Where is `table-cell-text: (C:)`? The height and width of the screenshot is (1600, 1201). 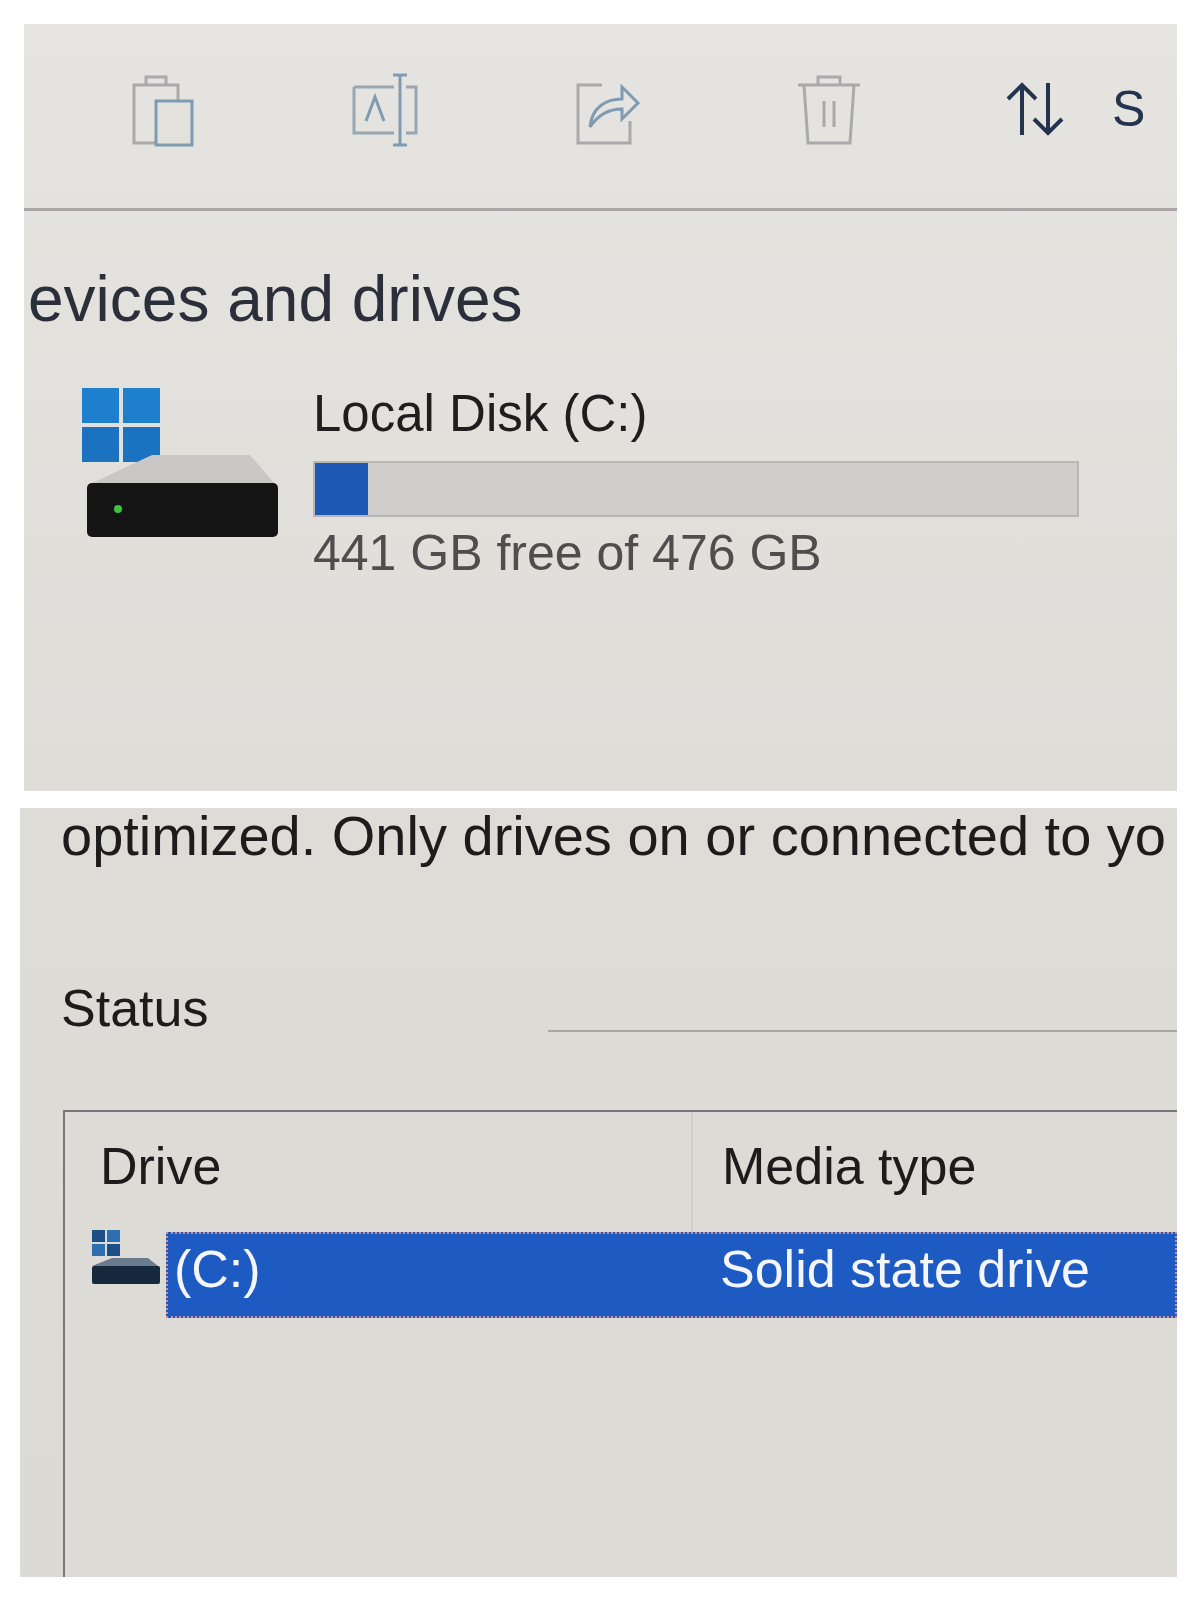
table-cell-text: (C:) is located at coordinates (217, 1269).